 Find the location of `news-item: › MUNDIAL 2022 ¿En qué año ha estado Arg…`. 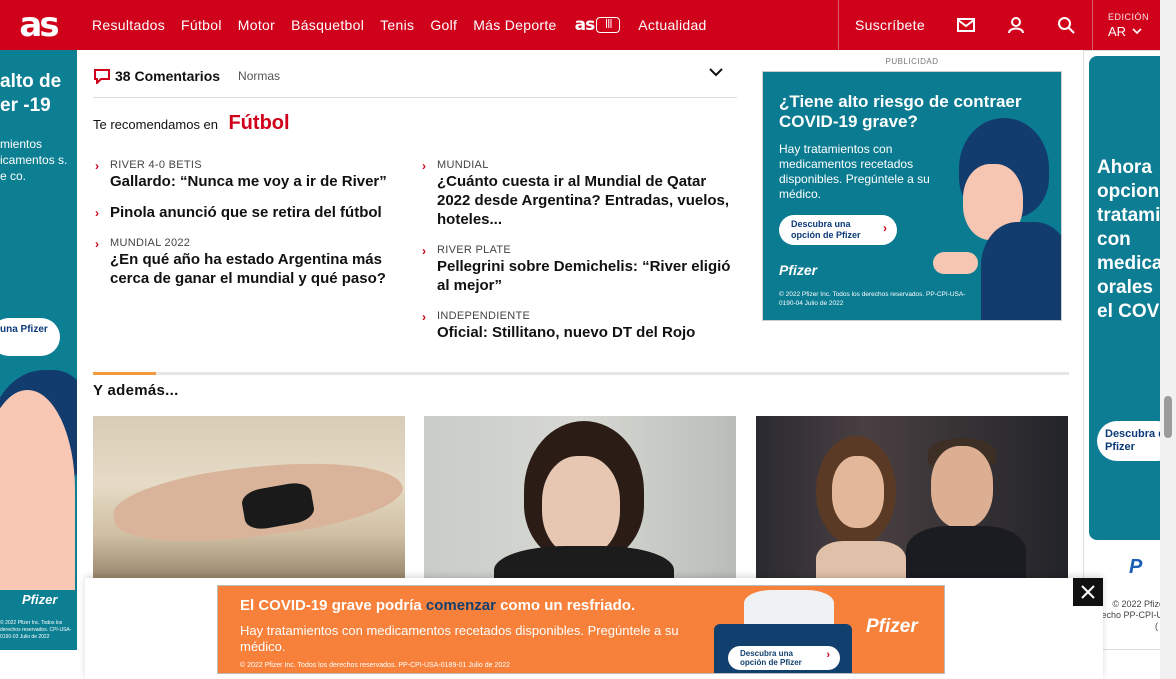

news-item: › MUNDIAL 2022 ¿En qué año ha estado Arg… is located at coordinates (250, 262).